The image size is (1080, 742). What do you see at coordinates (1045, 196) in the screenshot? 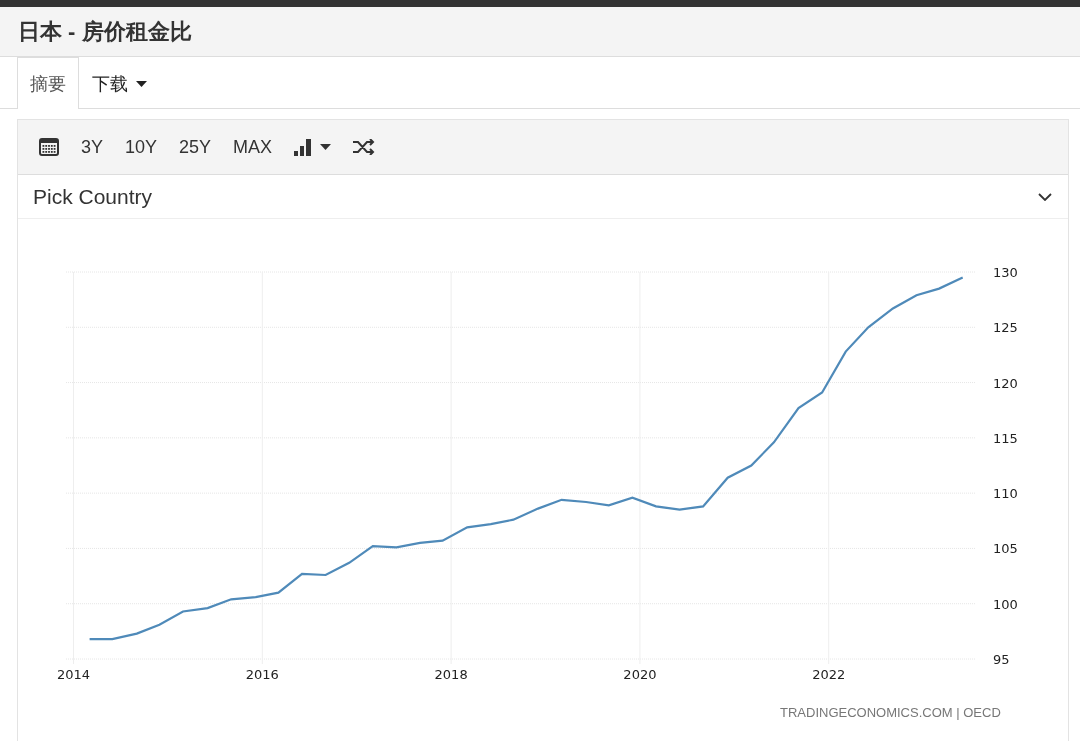
I see `chevron-down-icon` at bounding box center [1045, 196].